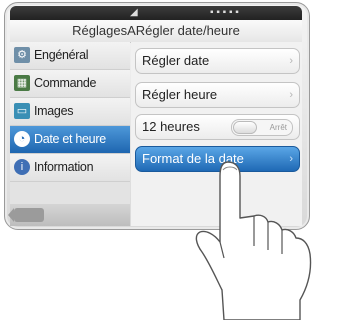 The image size is (346, 320). Describe the element at coordinates (69, 215) in the screenshot. I see `back-button` at that location.